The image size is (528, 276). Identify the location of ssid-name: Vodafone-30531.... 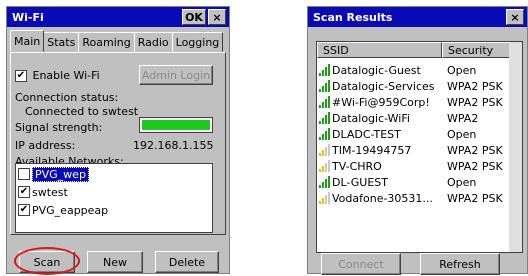
(382, 198).